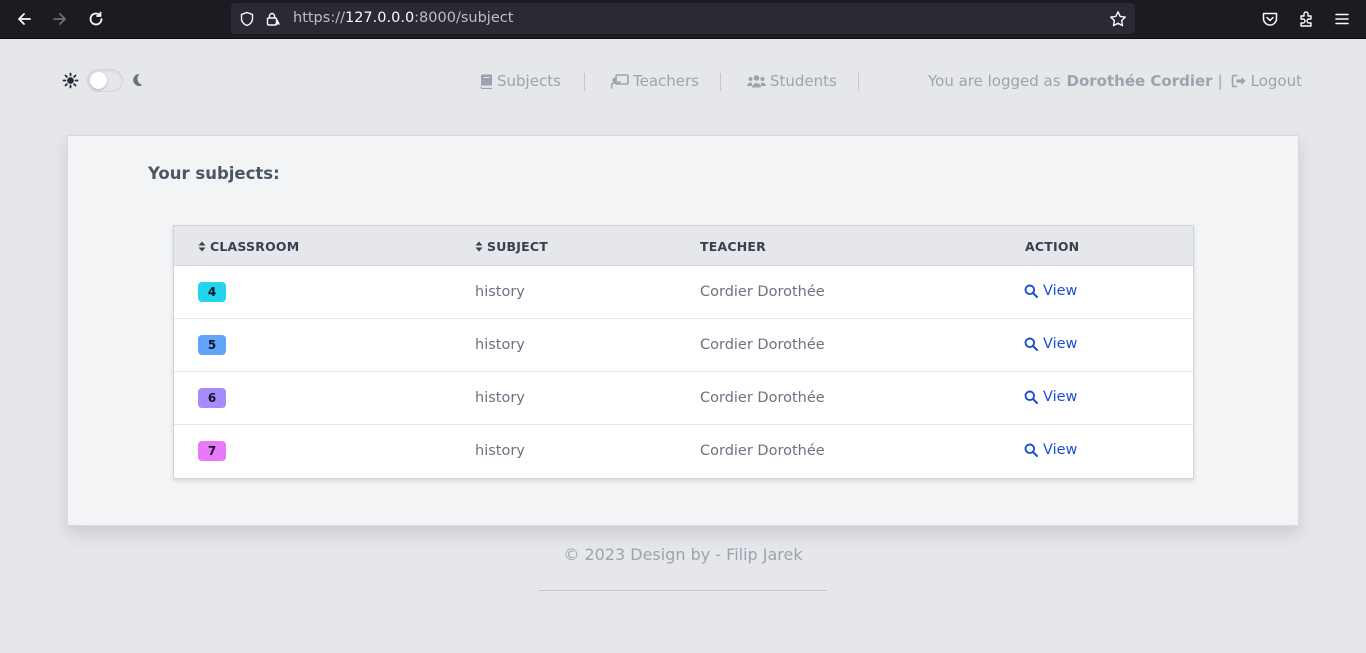 The width and height of the screenshot is (1366, 653). I want to click on browser-toolbar: https://127.0.0.0:8000/subject, so click(683, 19).